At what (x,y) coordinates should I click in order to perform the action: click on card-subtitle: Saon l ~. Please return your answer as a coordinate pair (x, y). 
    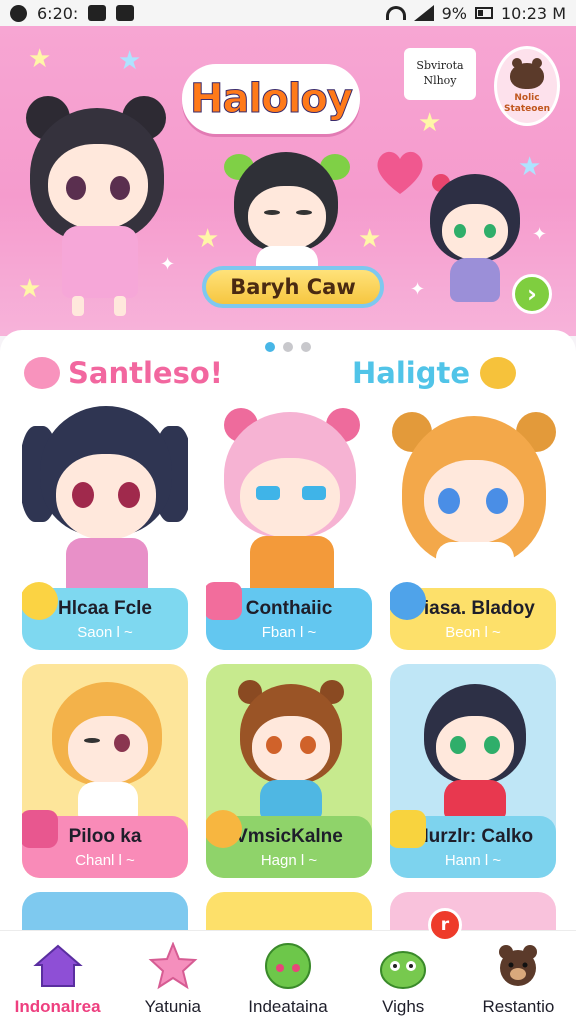
    Looking at the image, I should click on (105, 632).